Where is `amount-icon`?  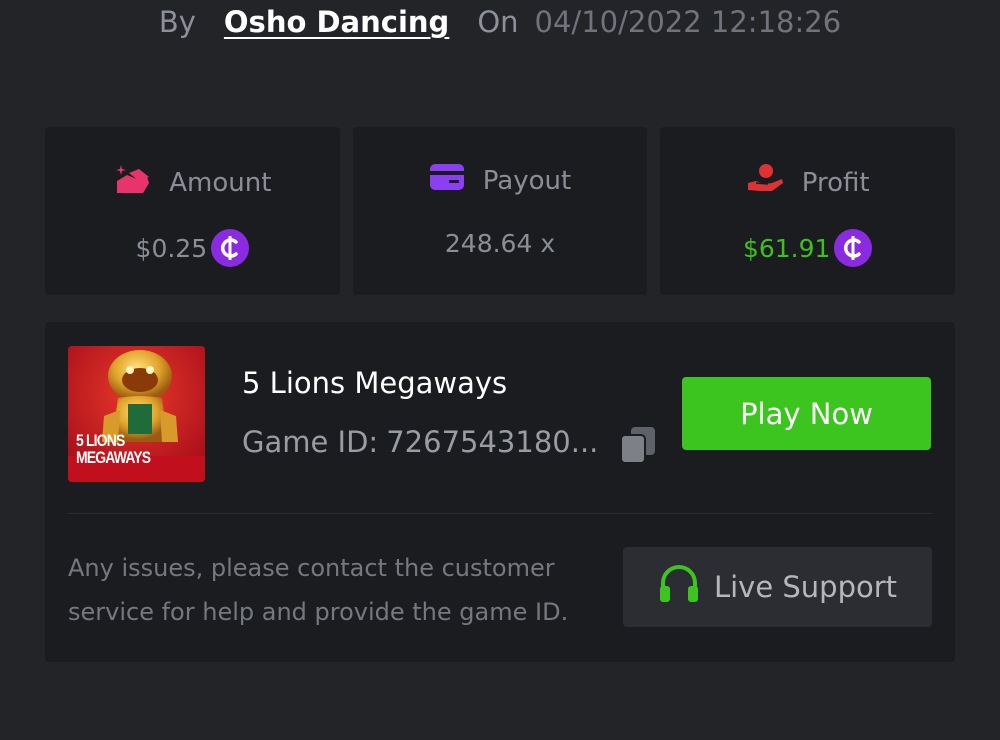 amount-icon is located at coordinates (132, 182).